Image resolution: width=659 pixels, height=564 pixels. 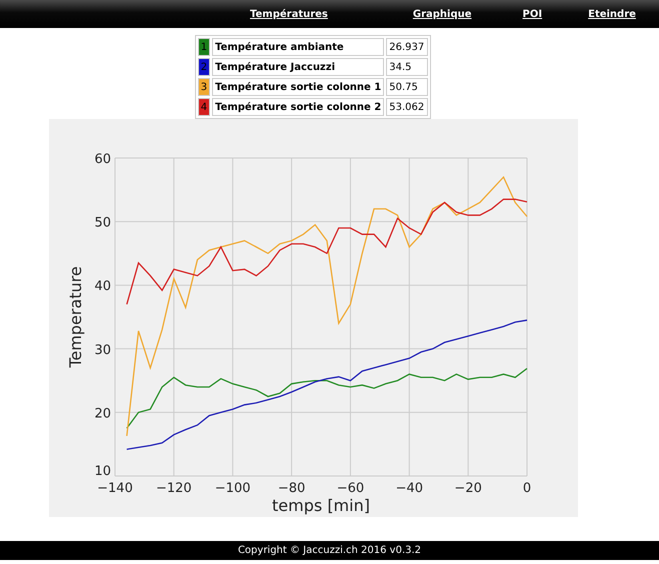 What do you see at coordinates (204, 67) in the screenshot?
I see `series-marker: 2` at bounding box center [204, 67].